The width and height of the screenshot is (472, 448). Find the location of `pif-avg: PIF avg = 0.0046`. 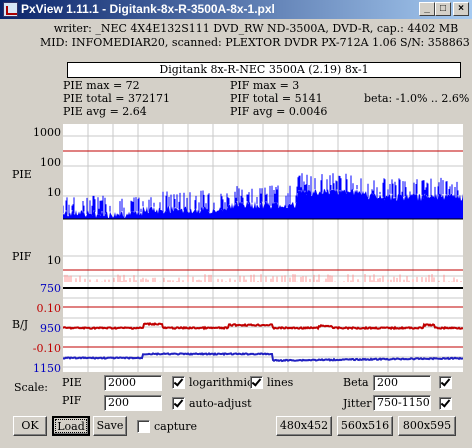

pif-avg: PIF avg = 0.0046 is located at coordinates (279, 111).